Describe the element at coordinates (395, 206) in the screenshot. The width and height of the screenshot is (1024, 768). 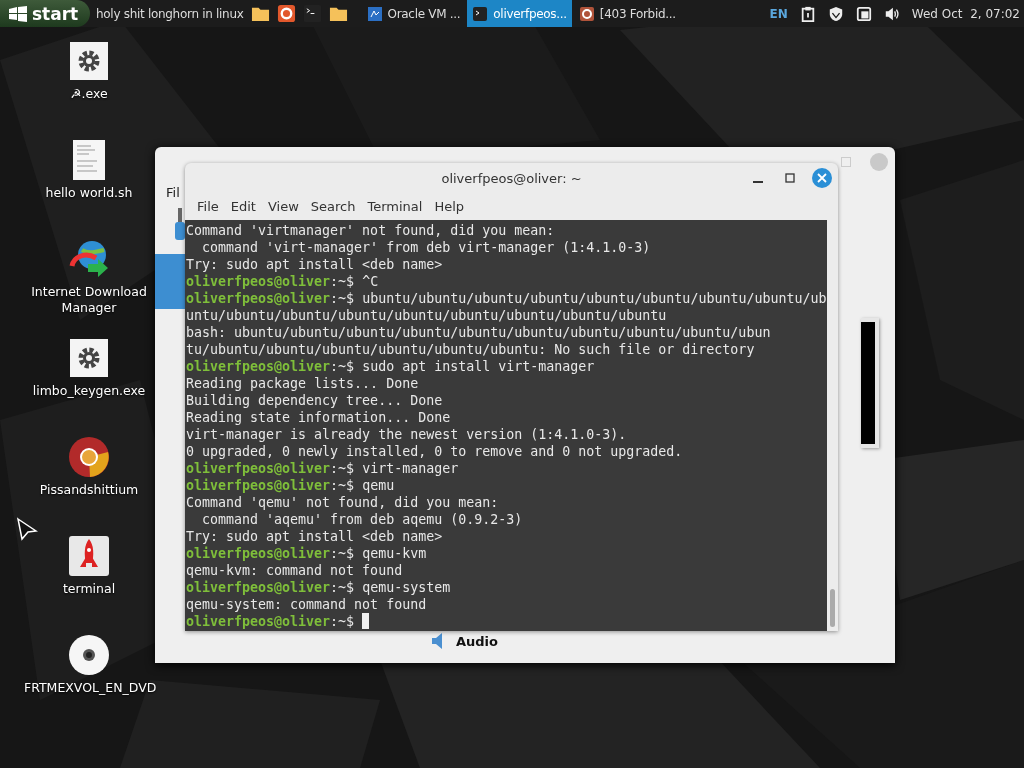
I see `menu-item: Terminal` at that location.